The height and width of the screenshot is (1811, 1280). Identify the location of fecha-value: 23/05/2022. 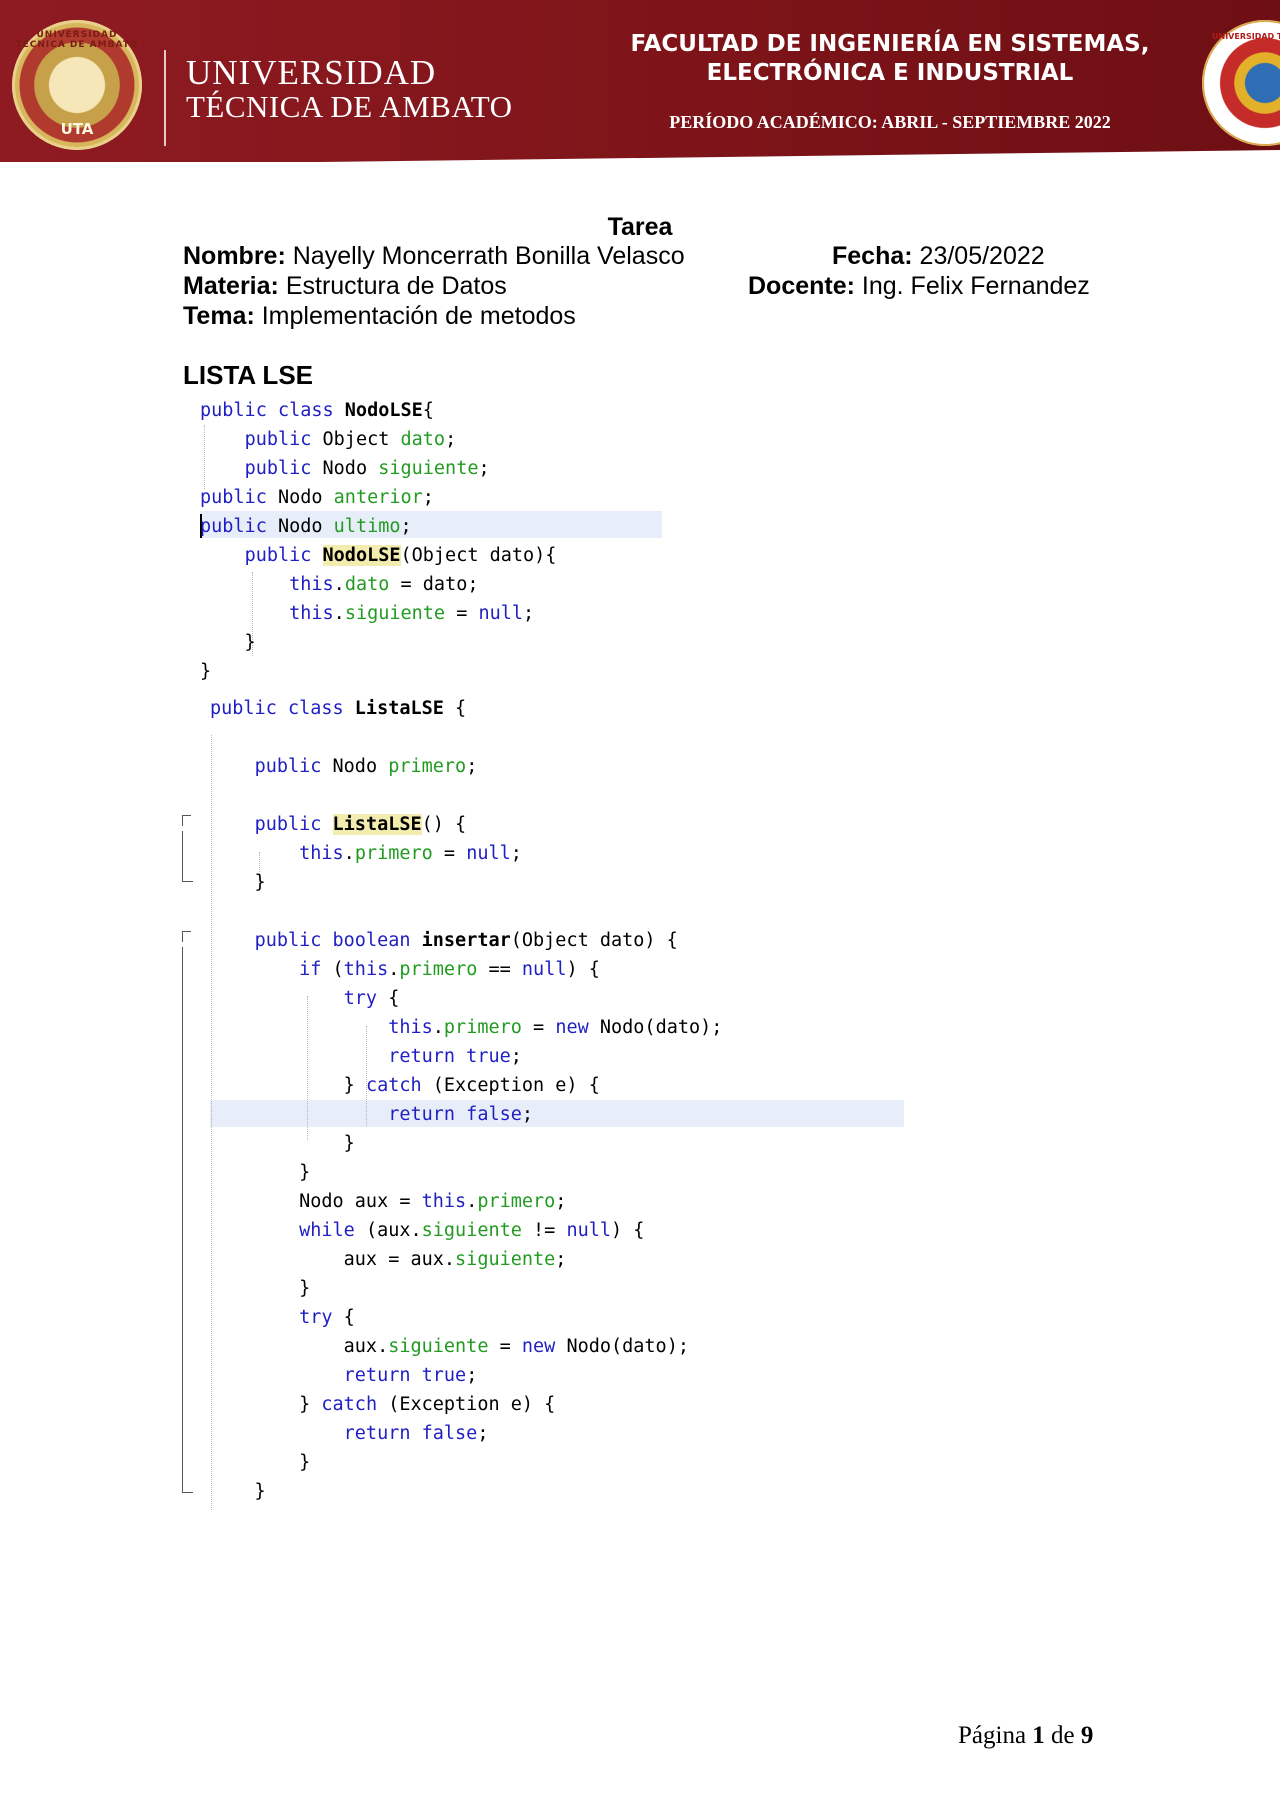
(978, 256).